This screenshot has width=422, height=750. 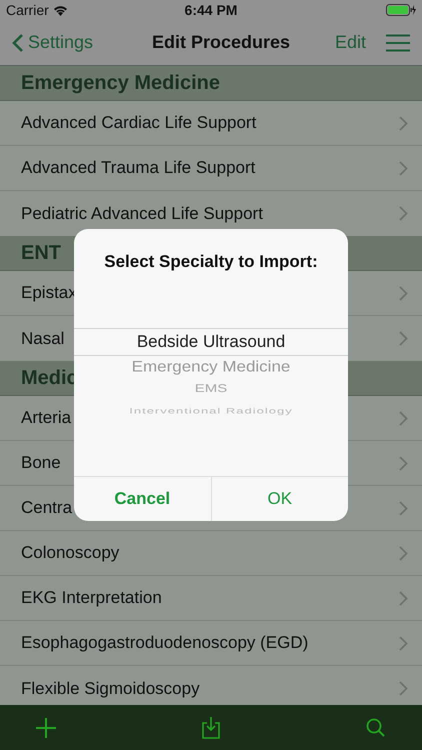 I want to click on status-time: 6:44 PM, so click(x=211, y=10).